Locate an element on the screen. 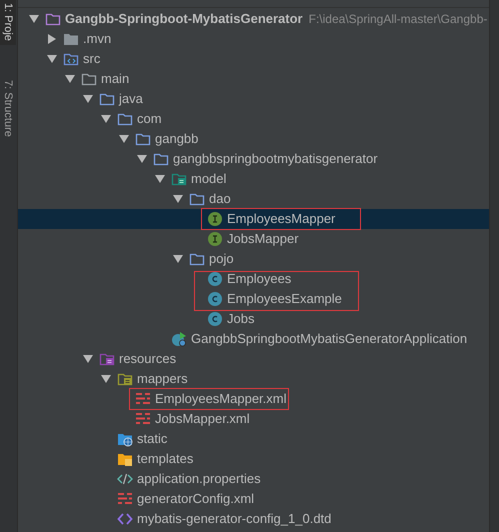 Image resolution: width=499 pixels, height=532 pixels. tree-row: Employees is located at coordinates (253, 279).